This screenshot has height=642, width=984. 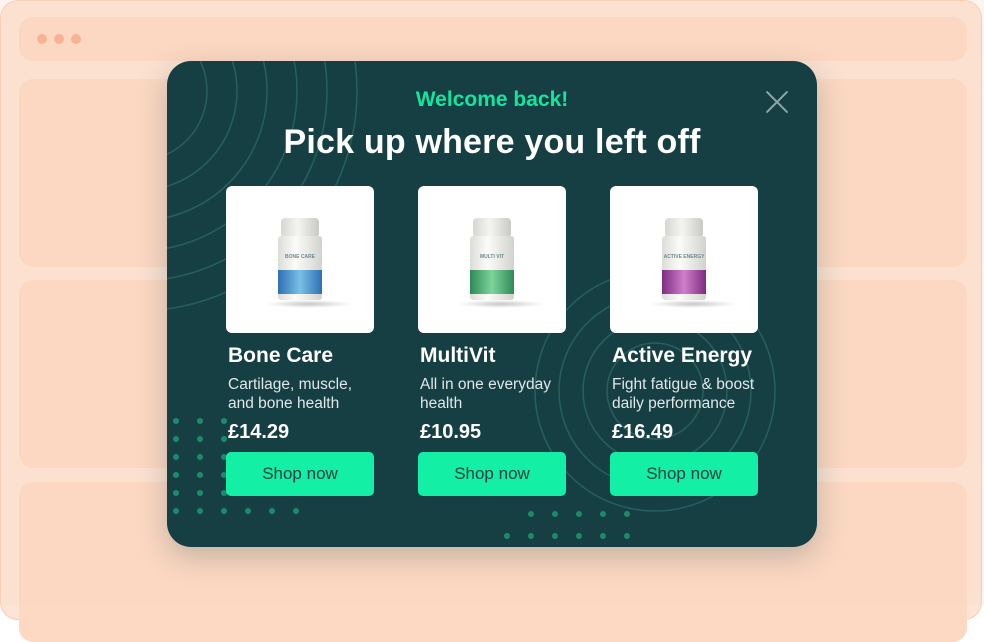 I want to click on supplement-bottle-icon: BONE CARE, so click(x=300, y=261).